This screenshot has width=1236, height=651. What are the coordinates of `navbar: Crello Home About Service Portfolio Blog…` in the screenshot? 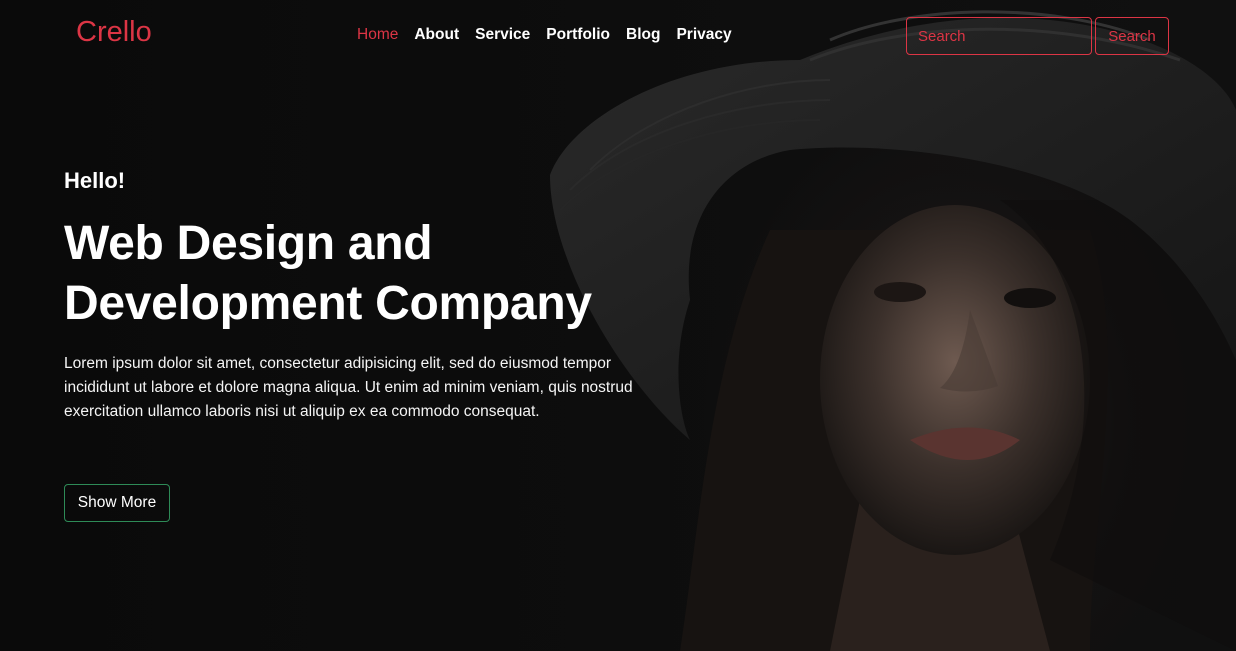 It's located at (618, 36).